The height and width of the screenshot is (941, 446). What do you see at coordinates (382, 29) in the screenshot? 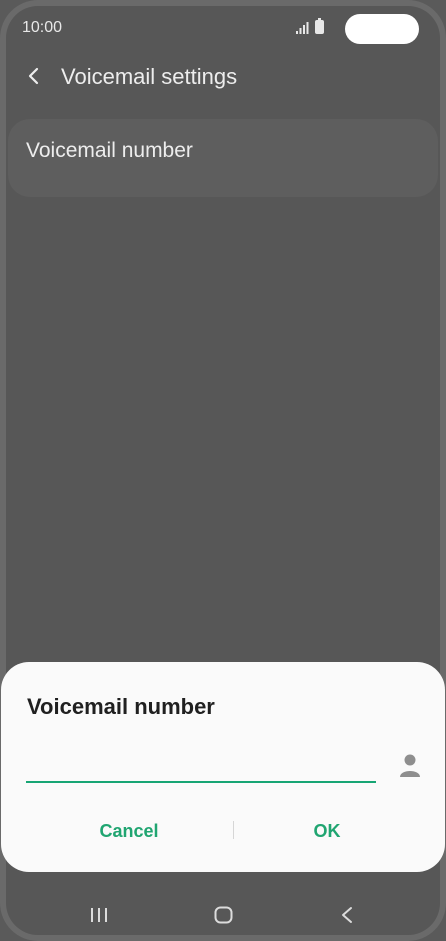
I see `camera-cutout` at bounding box center [382, 29].